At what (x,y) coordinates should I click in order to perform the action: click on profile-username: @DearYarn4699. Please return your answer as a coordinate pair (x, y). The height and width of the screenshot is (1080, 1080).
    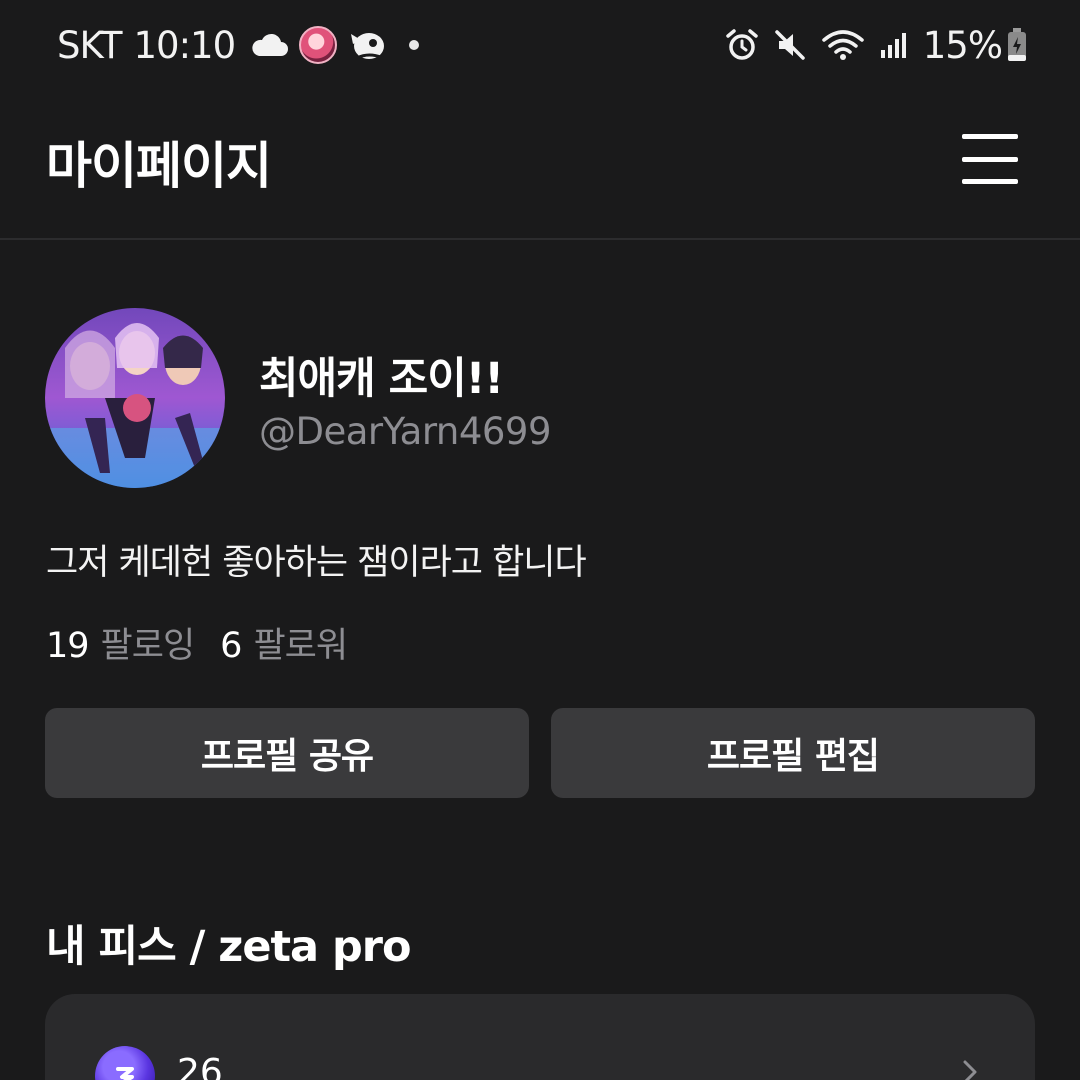
    Looking at the image, I should click on (405, 431).